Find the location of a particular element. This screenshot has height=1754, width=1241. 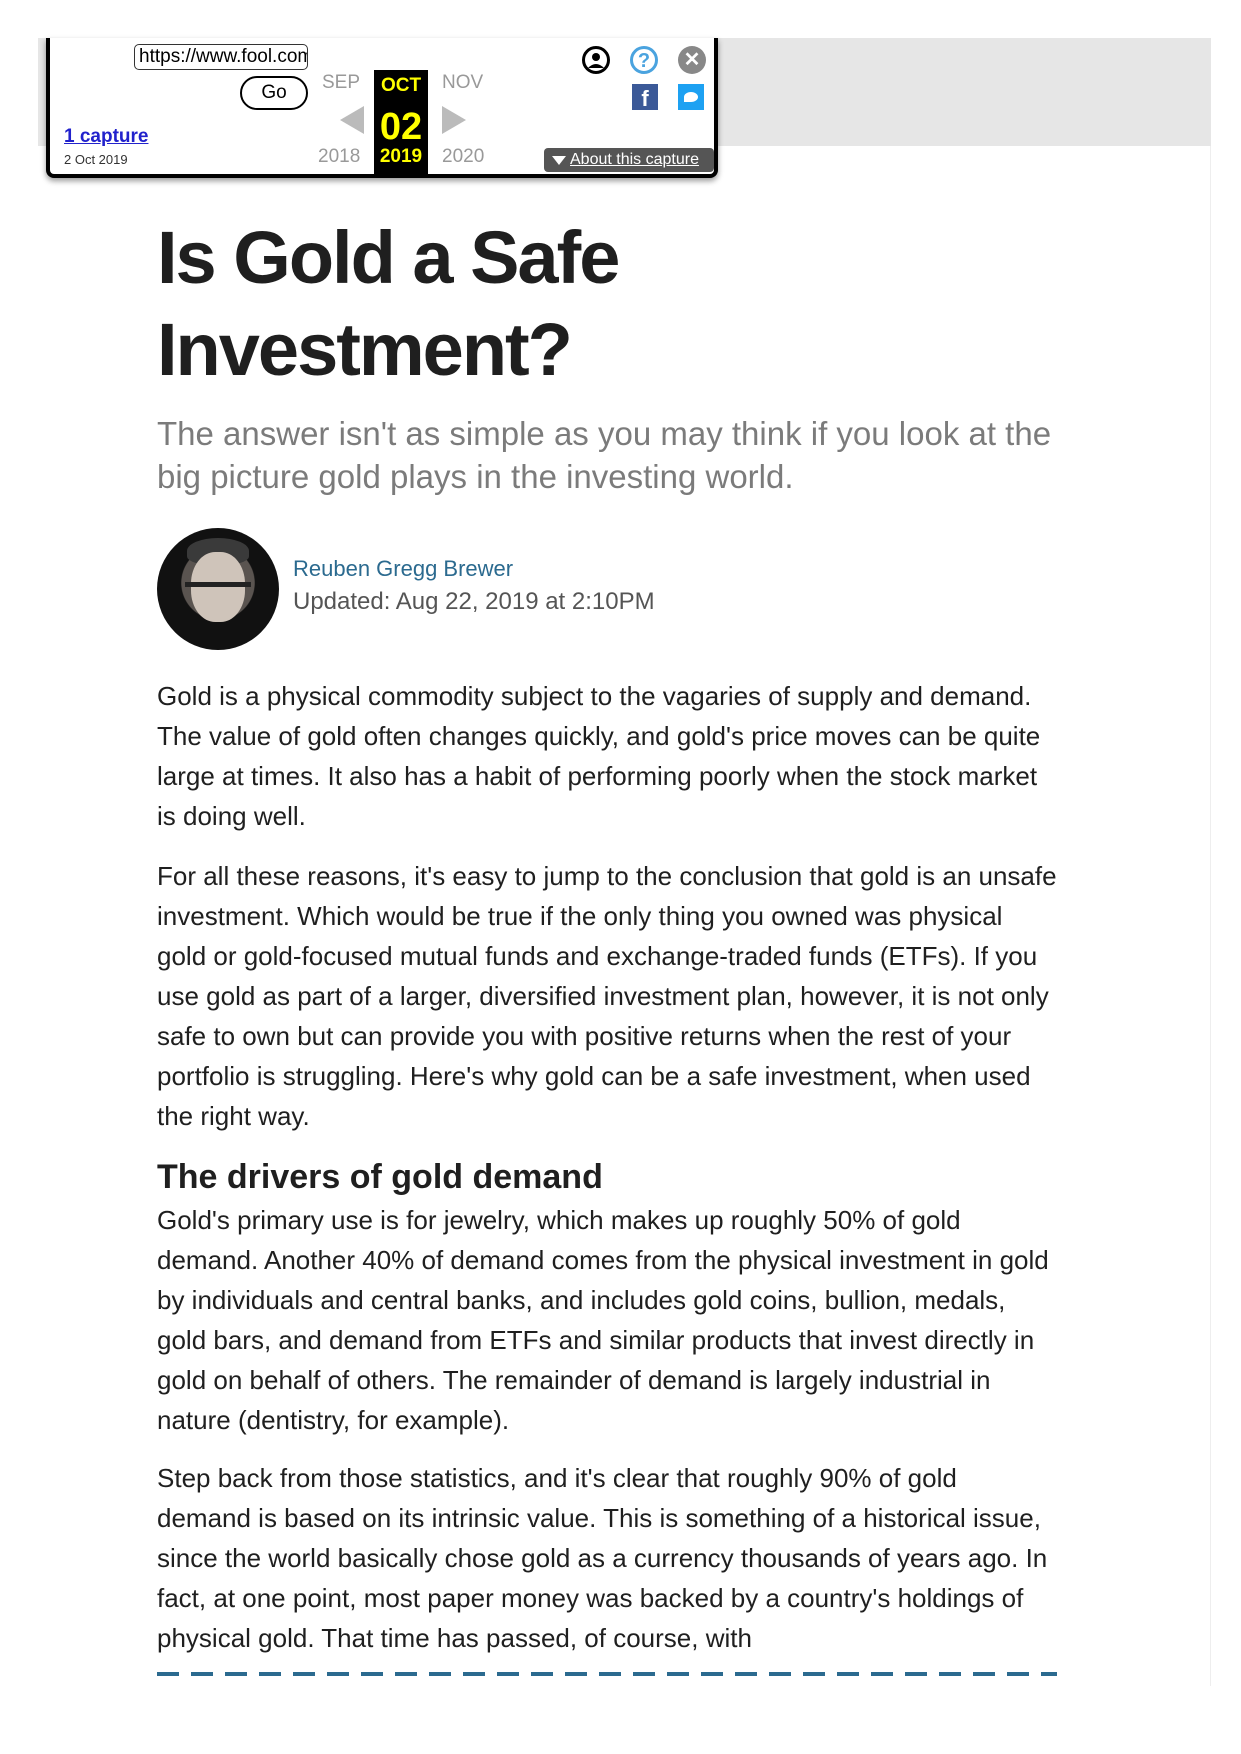

user-icon is located at coordinates (596, 60).